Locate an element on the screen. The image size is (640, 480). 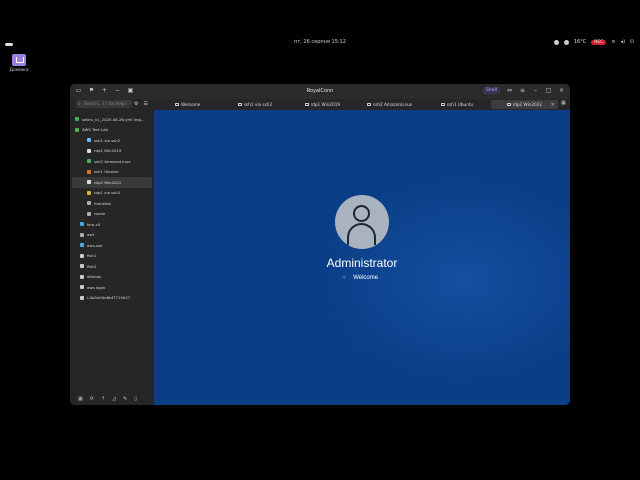
tree-item-rdp1-win2019: rdp1 Win2019 is located at coordinates (112, 151).